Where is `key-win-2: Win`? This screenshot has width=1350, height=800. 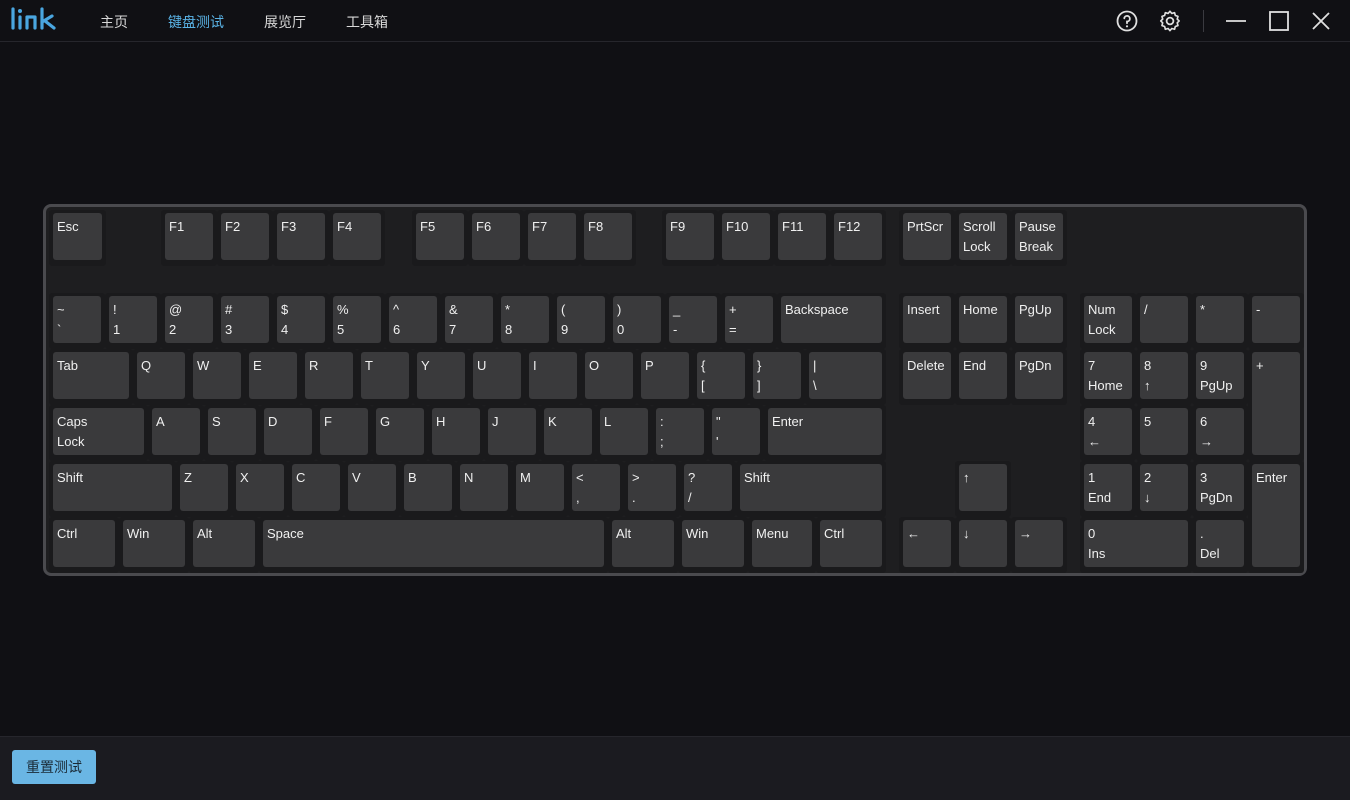 key-win-2: Win is located at coordinates (713, 545).